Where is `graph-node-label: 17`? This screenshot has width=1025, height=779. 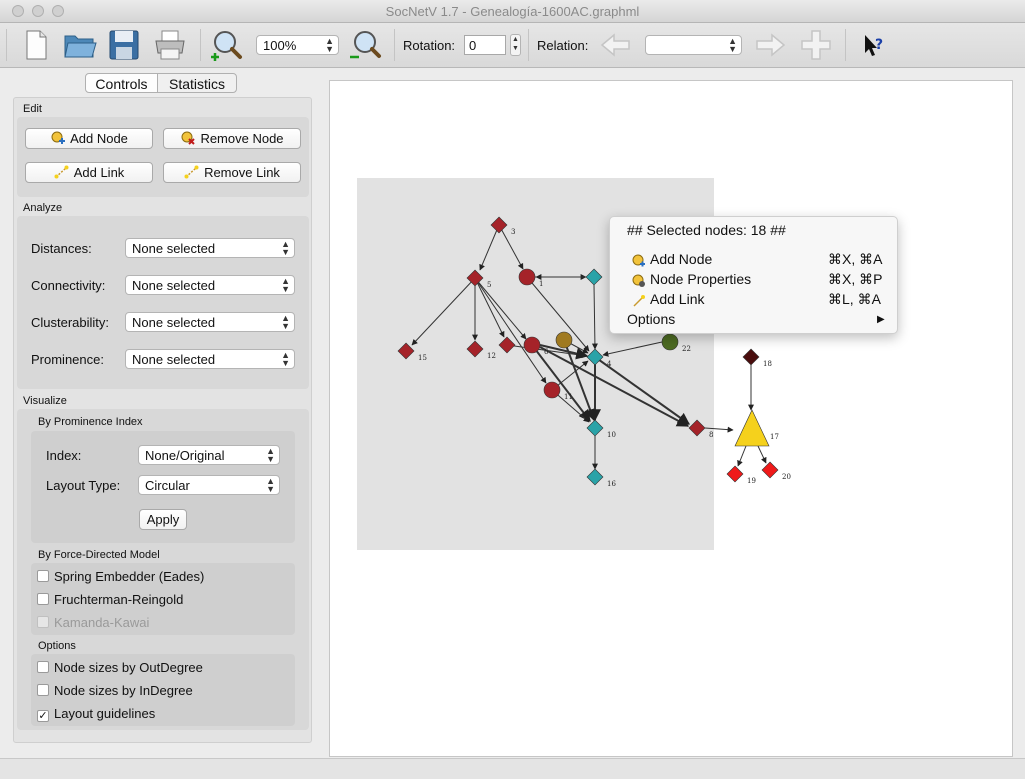
graph-node-label: 17 is located at coordinates (774, 437).